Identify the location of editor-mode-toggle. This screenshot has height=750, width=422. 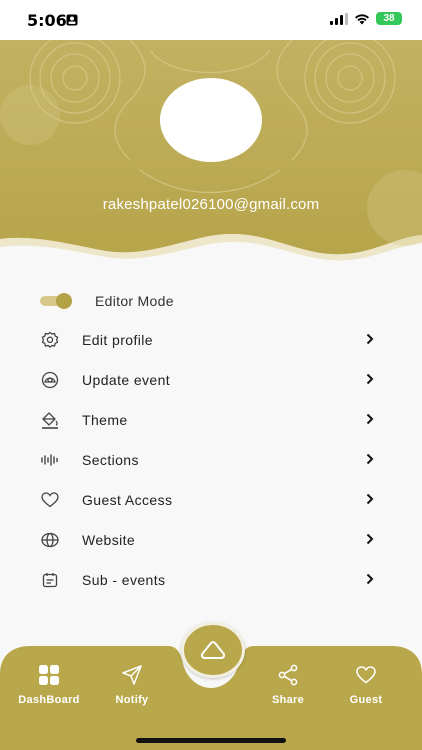
(56, 301).